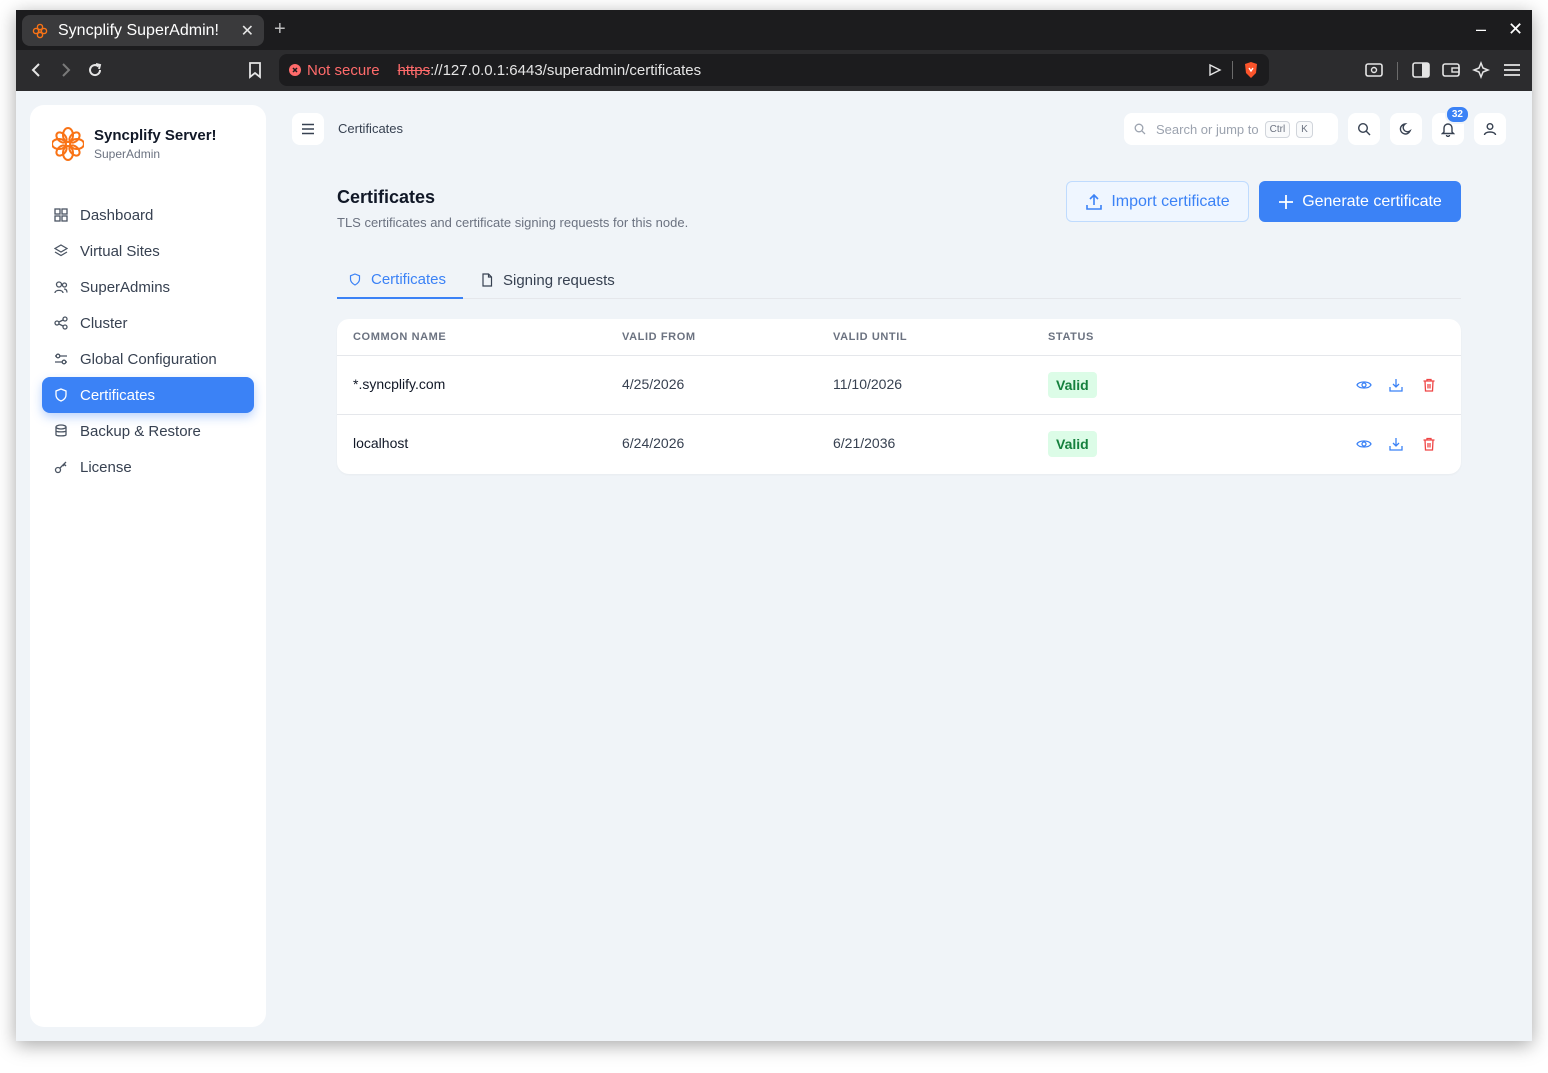  What do you see at coordinates (1481, 29) in the screenshot?
I see `minimize-button: –` at bounding box center [1481, 29].